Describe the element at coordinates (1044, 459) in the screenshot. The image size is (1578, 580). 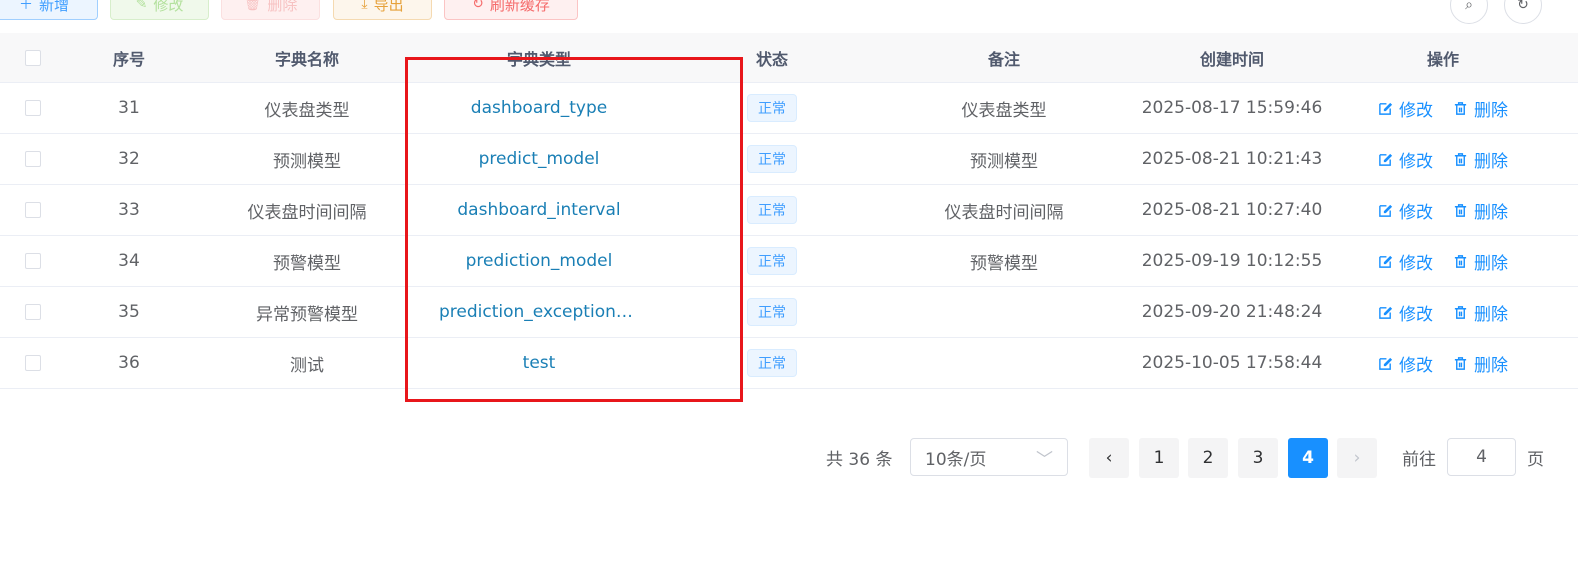
I see `chevron-down-icon: ﹀` at that location.